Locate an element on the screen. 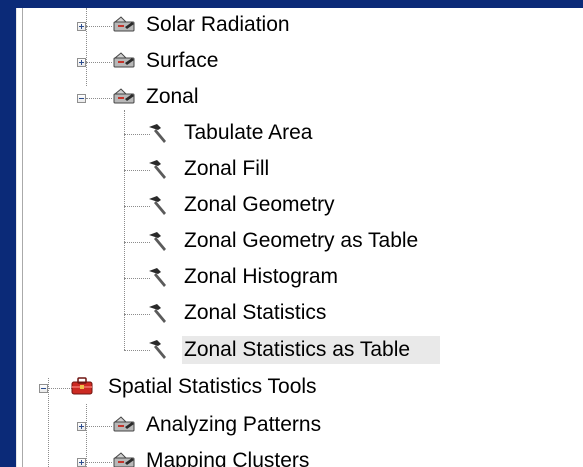 The height and width of the screenshot is (467, 583). tree-item-label: Zonal Geometry is located at coordinates (259, 205).